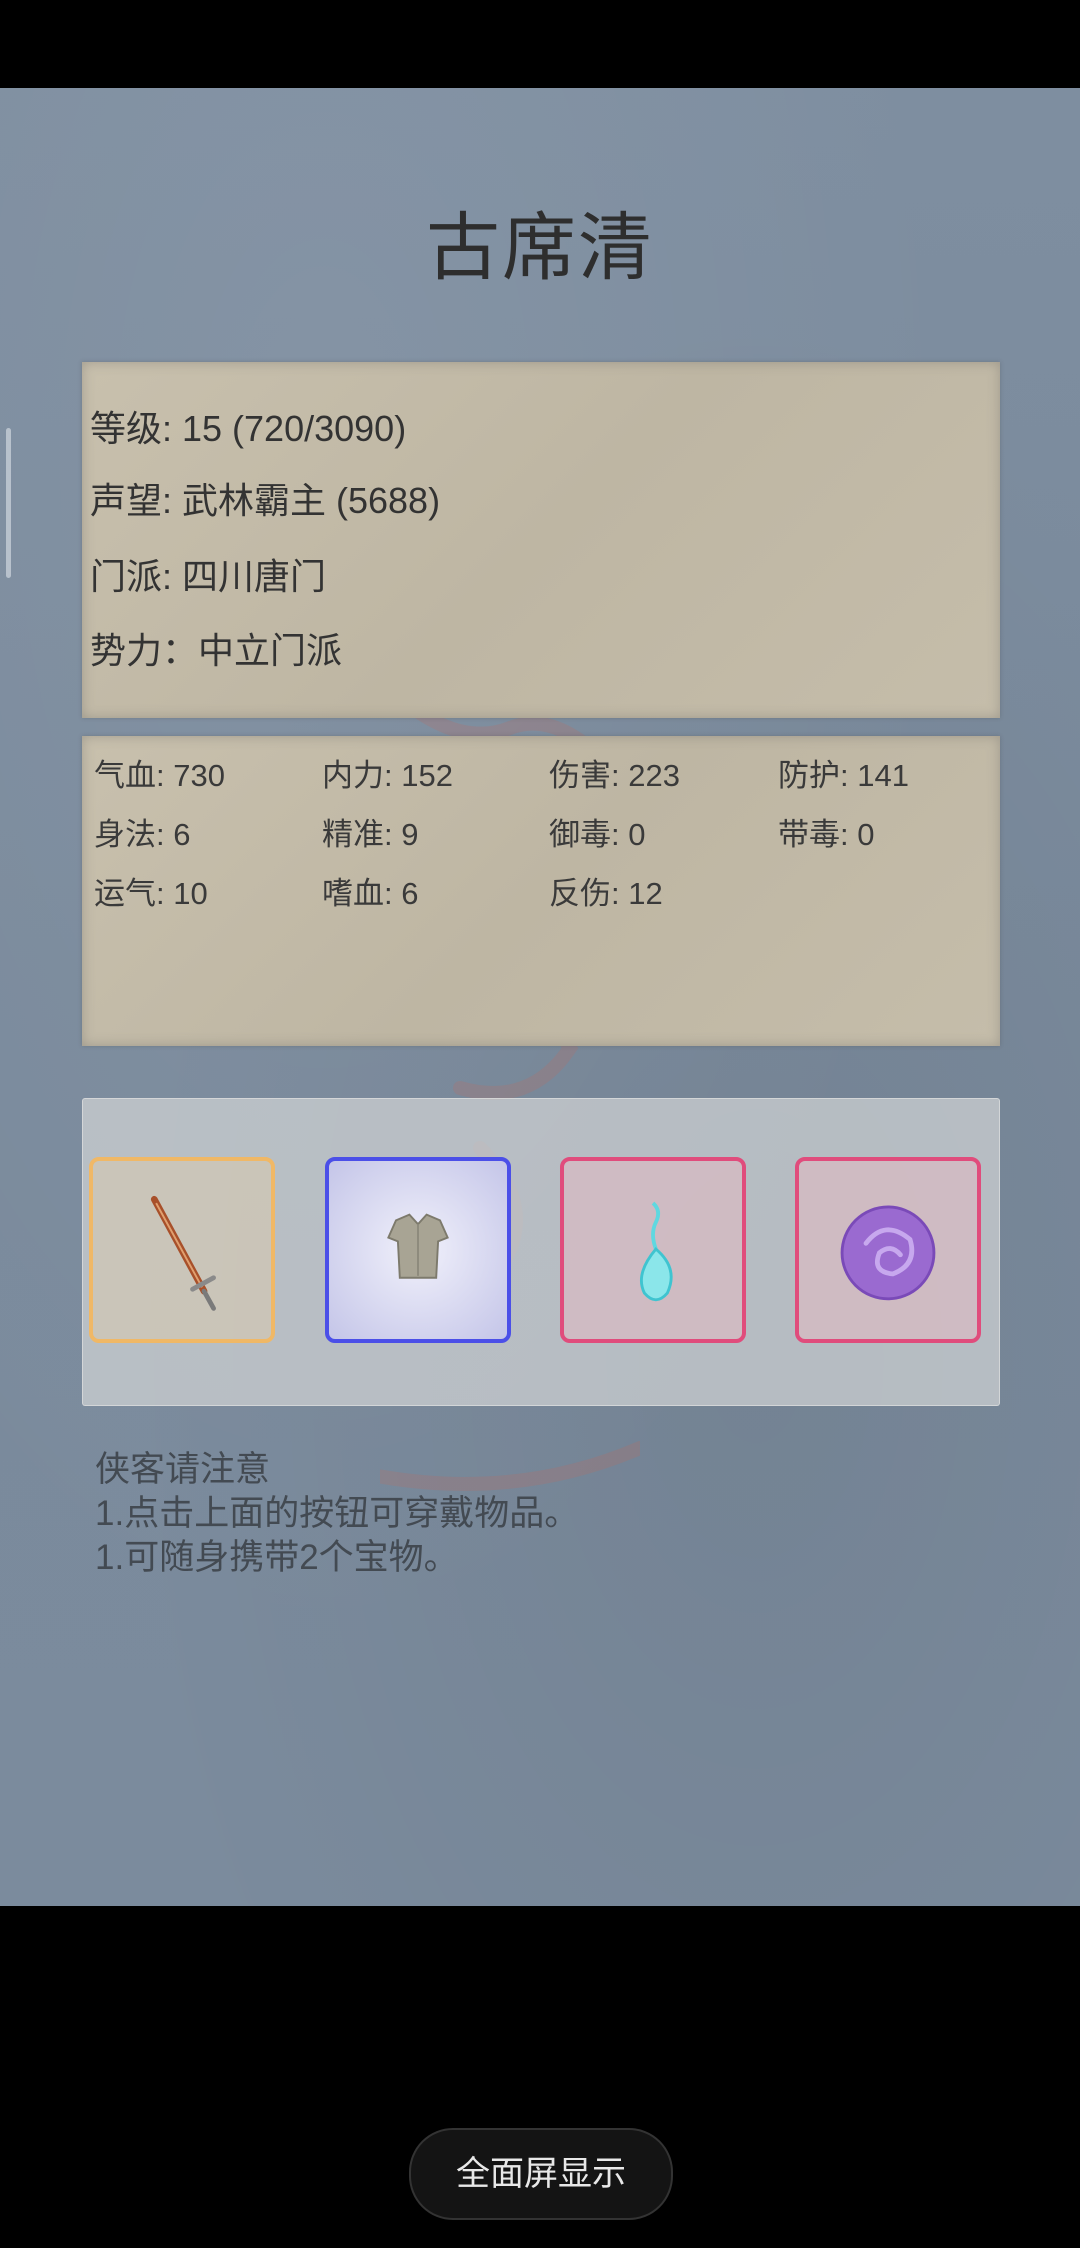 The width and height of the screenshot is (1080, 2248). I want to click on stat-hp: 气血: 730, so click(159, 775).